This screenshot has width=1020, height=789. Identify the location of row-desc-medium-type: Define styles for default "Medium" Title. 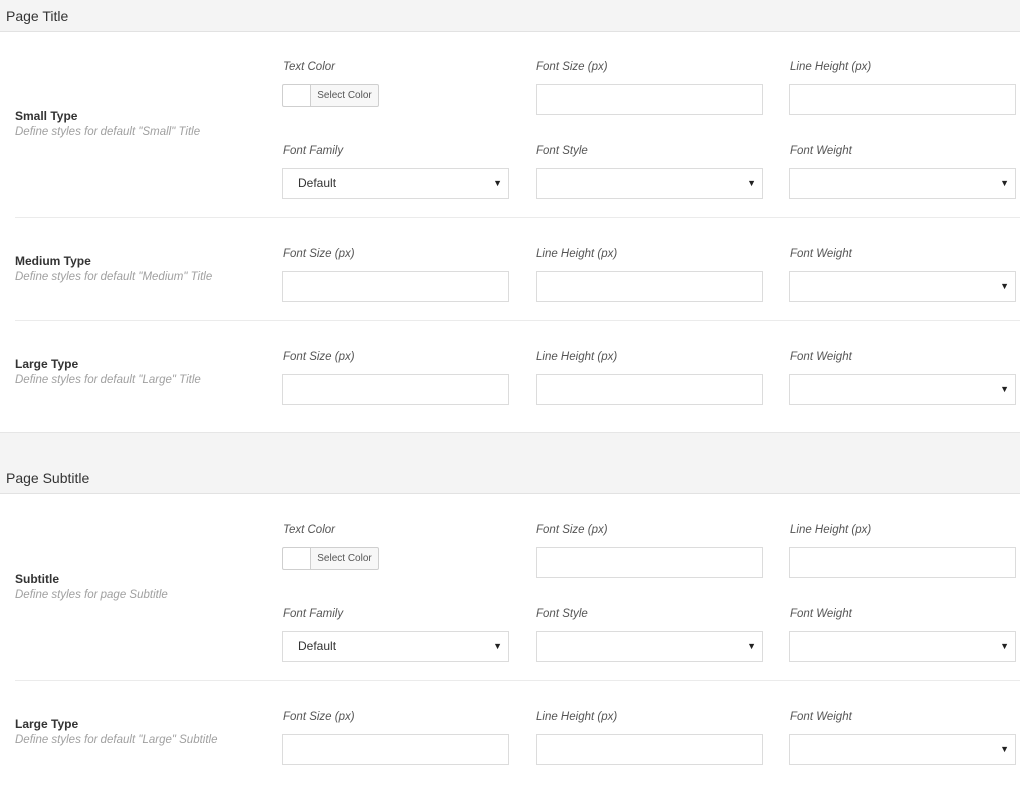
(114, 277).